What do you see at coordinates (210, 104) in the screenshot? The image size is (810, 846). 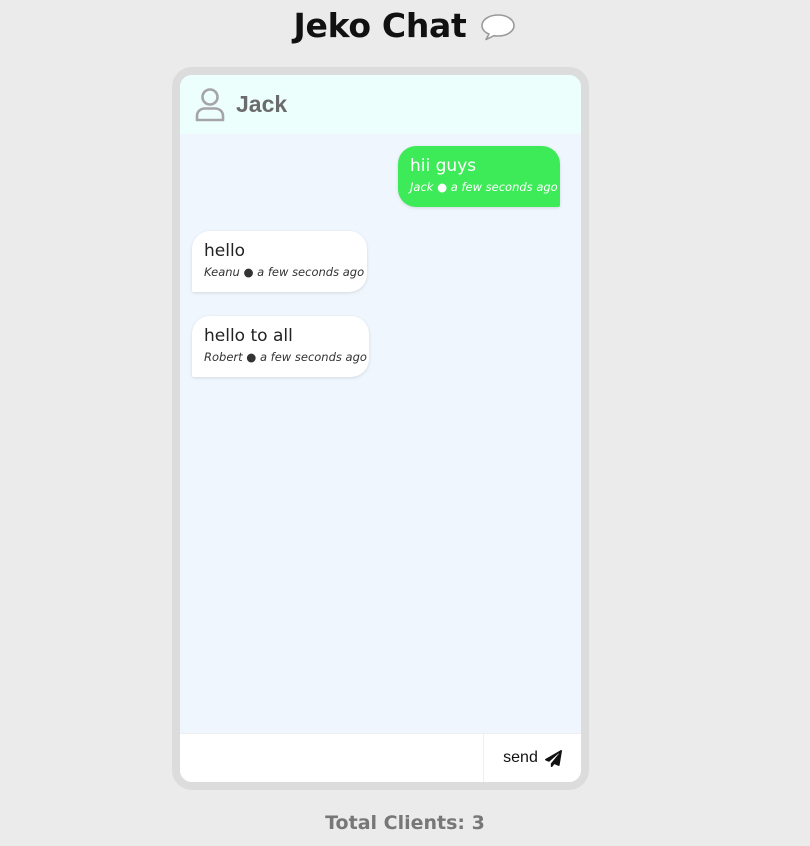 I see `user-icon` at bounding box center [210, 104].